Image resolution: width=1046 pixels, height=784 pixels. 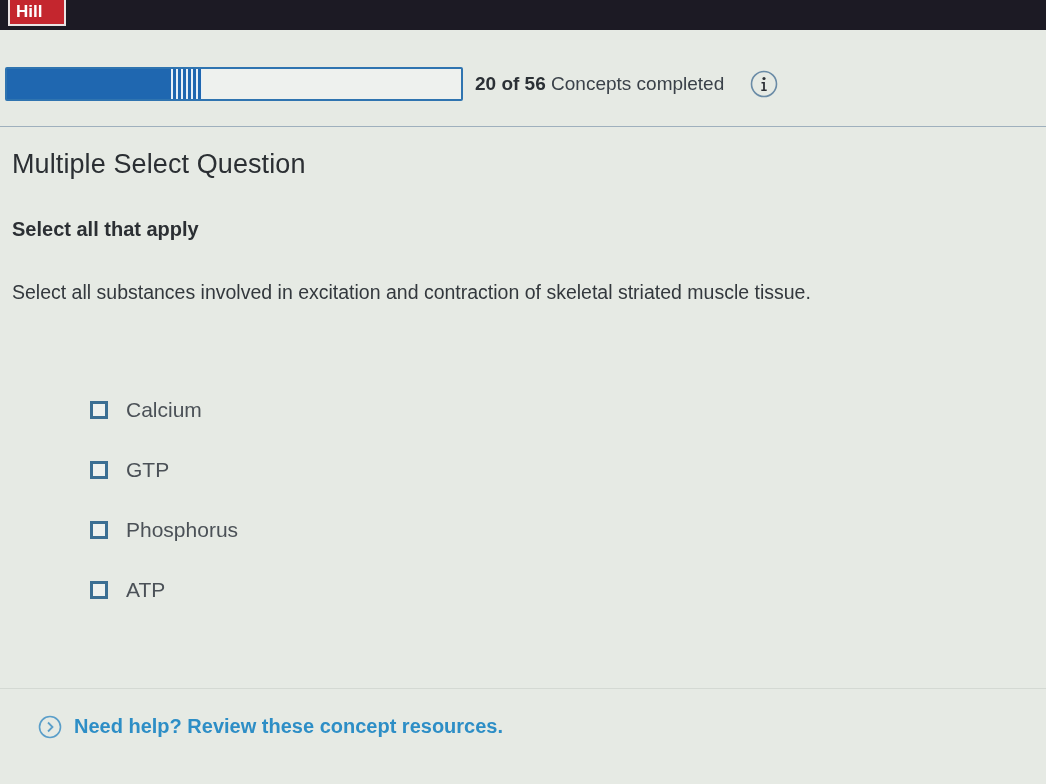 What do you see at coordinates (412, 292) in the screenshot?
I see `question-prompt: Select all substances involved in excitation and contraction of skeletal striated muscle tissue.` at bounding box center [412, 292].